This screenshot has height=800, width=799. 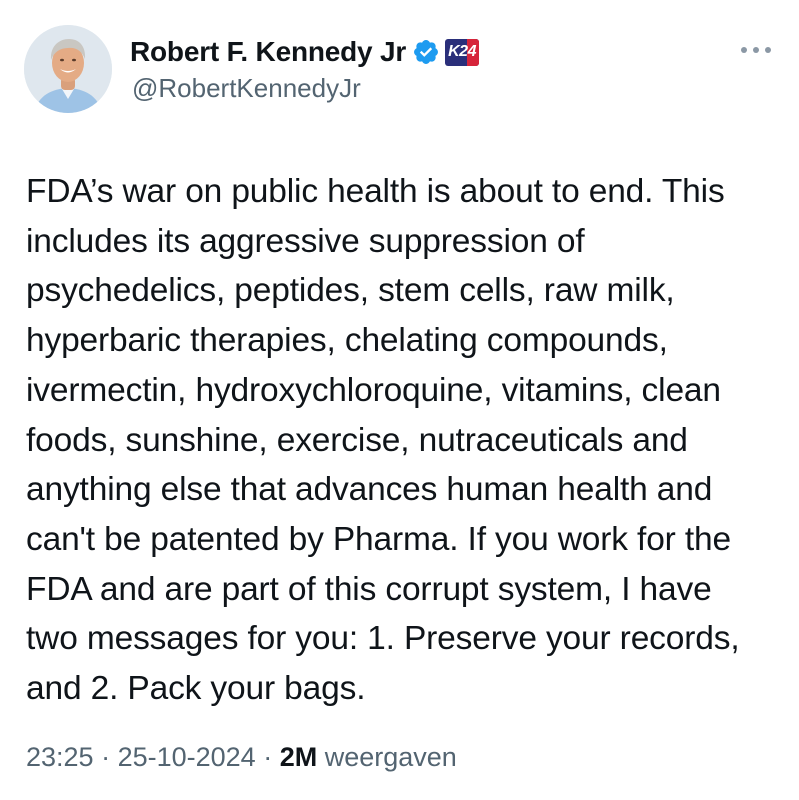 I want to click on views-count: 2M, so click(x=299, y=757).